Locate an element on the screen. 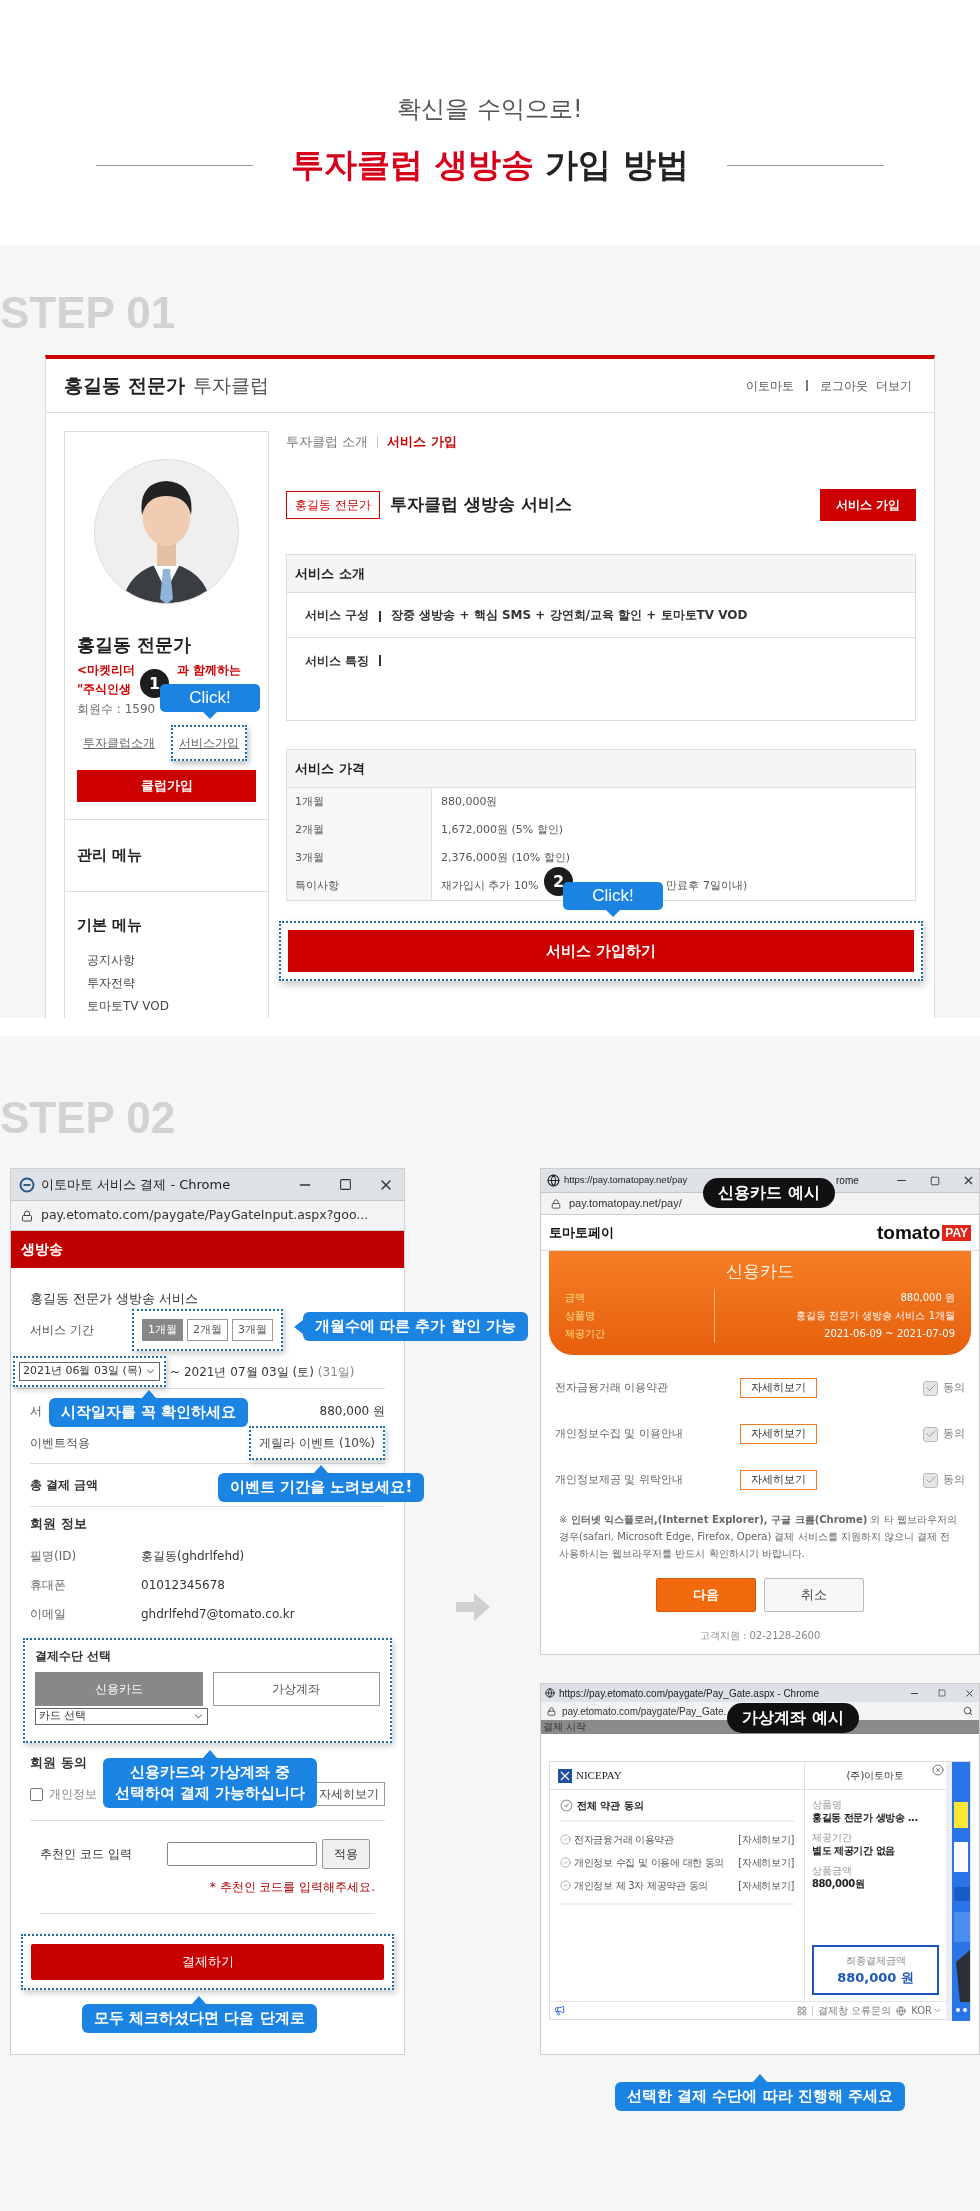  referral-note: * 추천인 코드를 입력해주세요. is located at coordinates (292, 1887).